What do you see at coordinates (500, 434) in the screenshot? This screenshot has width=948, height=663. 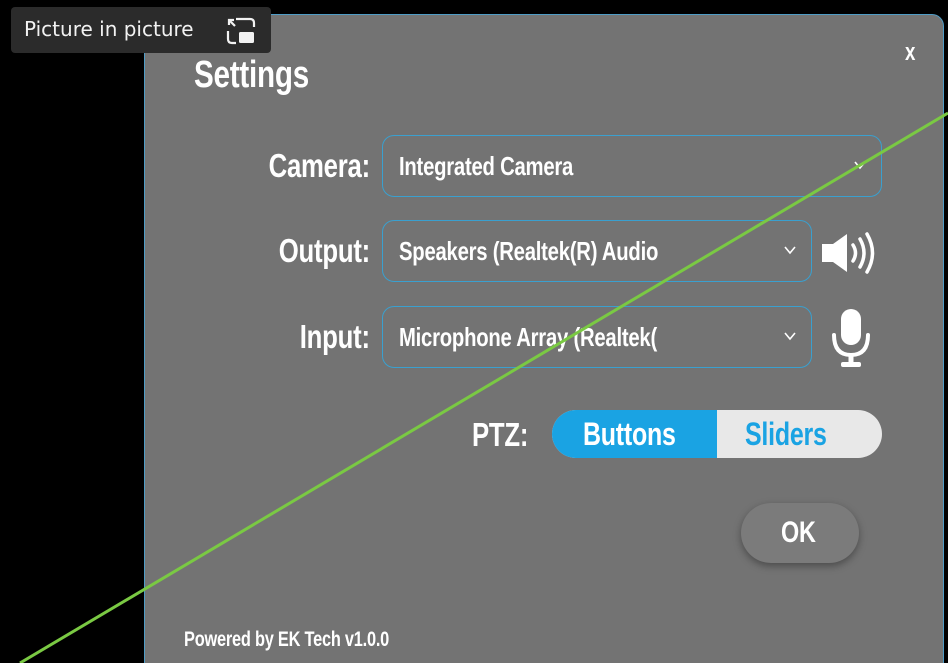 I see `ptz-label: PTZ:` at bounding box center [500, 434].